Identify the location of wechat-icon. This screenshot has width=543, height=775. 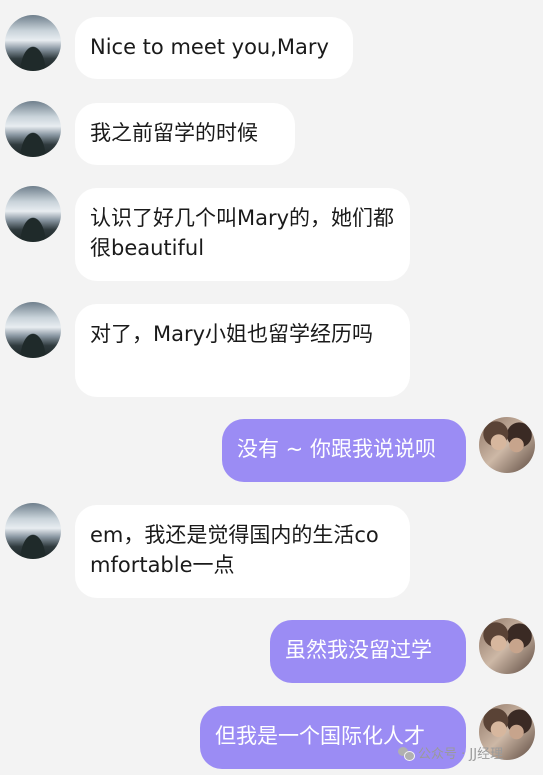
(406, 753).